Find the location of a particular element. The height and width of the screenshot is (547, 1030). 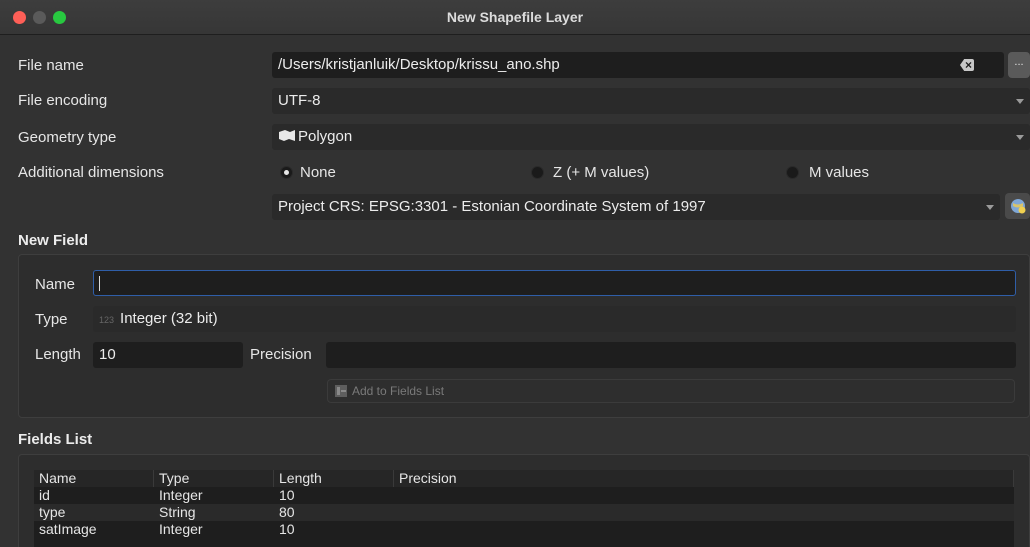

fields-list-title: Fields List is located at coordinates (55, 439).